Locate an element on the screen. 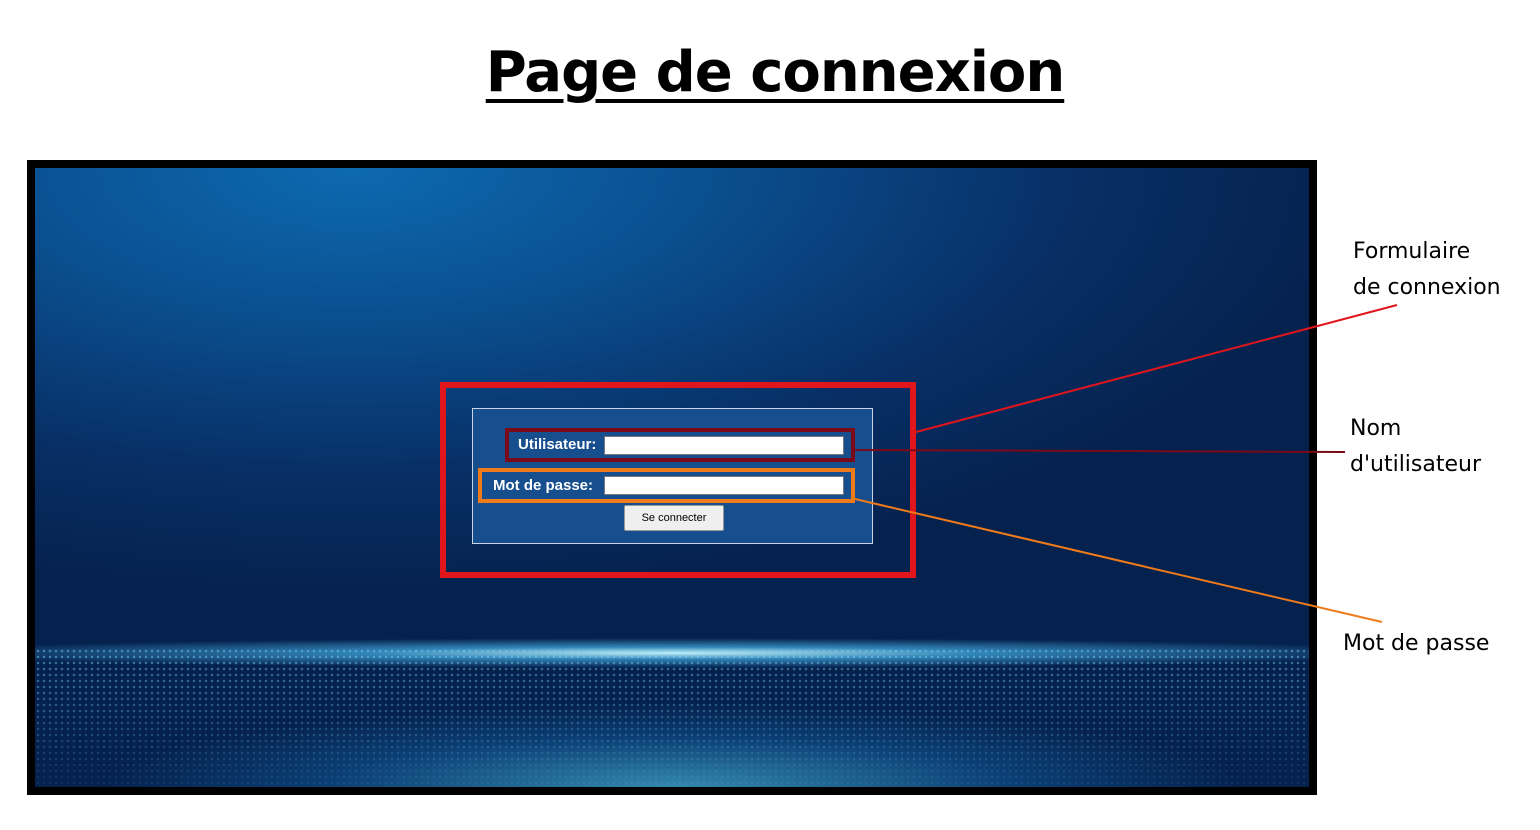 The height and width of the screenshot is (830, 1540). form-callout-line1: Formulaire is located at coordinates (1412, 251).